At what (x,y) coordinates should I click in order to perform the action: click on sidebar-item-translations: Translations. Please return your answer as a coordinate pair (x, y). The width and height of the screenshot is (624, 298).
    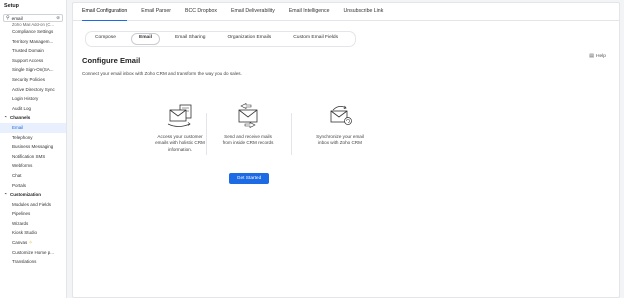
    Looking at the image, I should click on (33, 262).